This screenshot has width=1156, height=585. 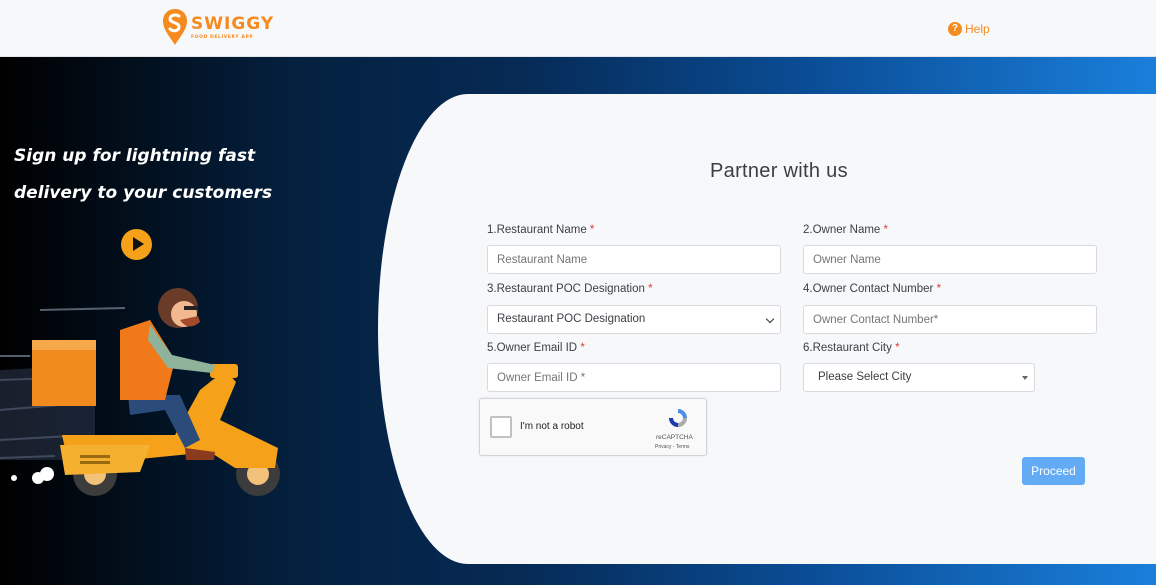 What do you see at coordinates (175, 27) in the screenshot?
I see `swiggy-logo-icon` at bounding box center [175, 27].